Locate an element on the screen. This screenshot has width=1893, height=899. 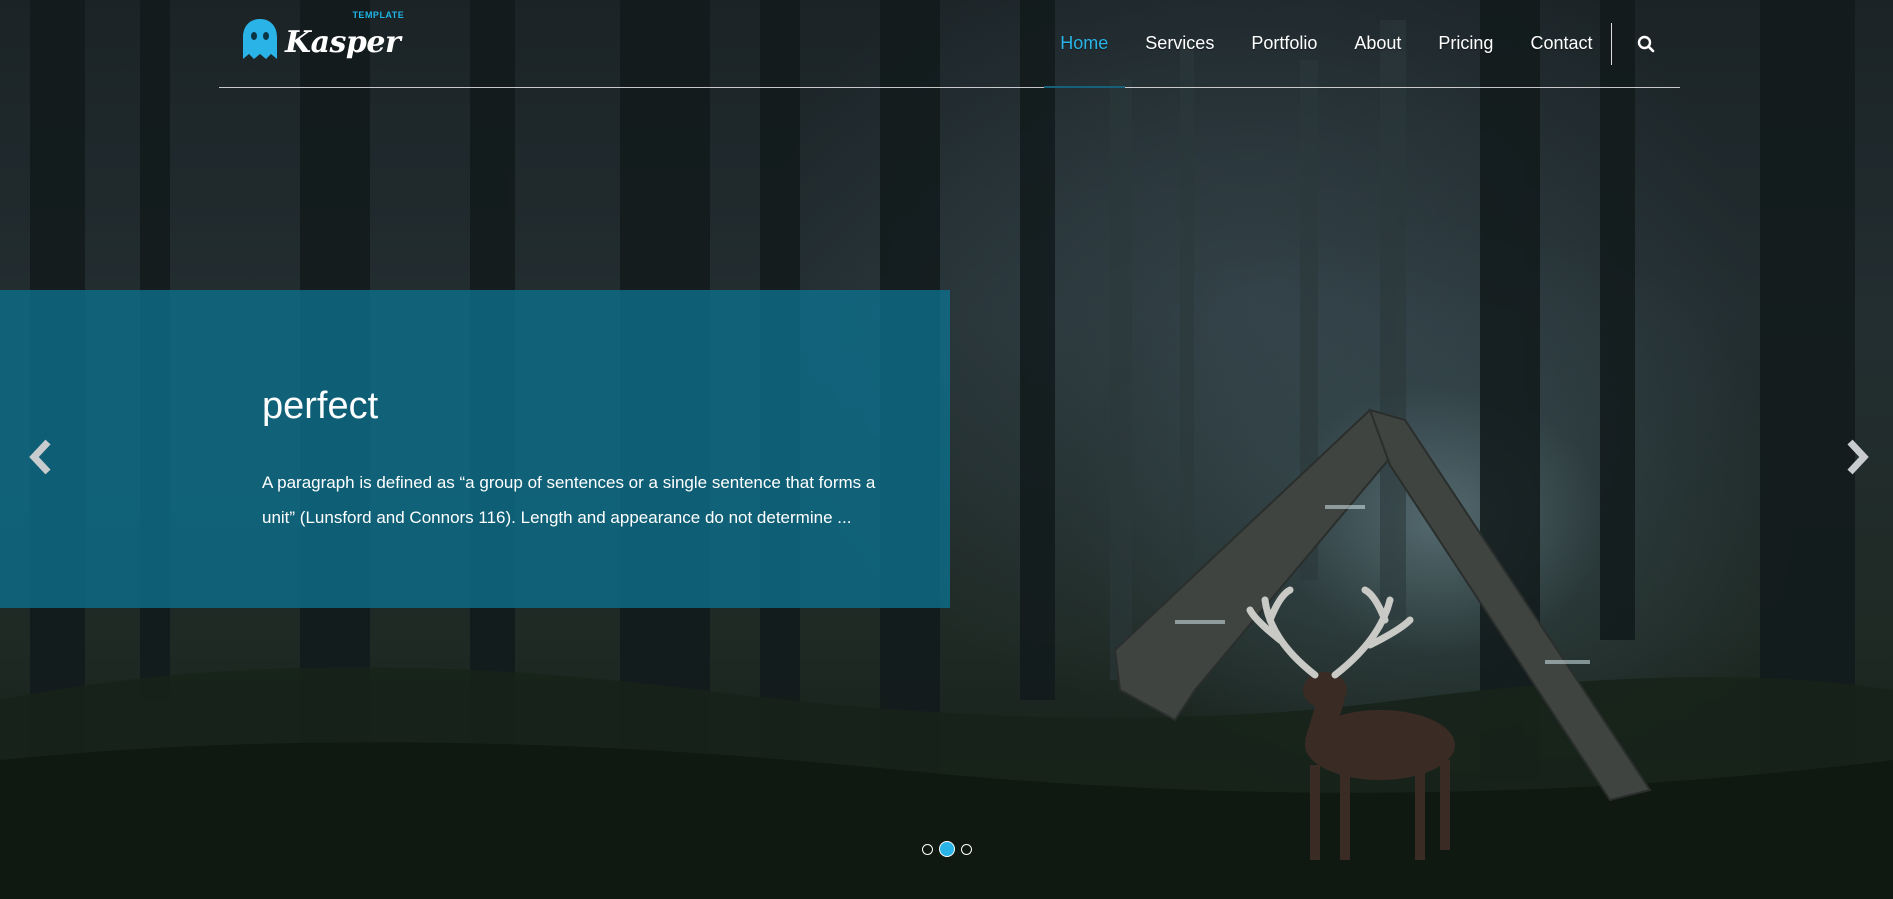
search-icon is located at coordinates (1646, 43).